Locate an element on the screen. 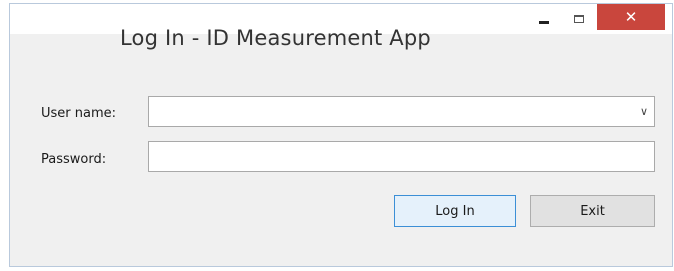 This screenshot has height=271, width=674. maximize-icon is located at coordinates (579, 19).